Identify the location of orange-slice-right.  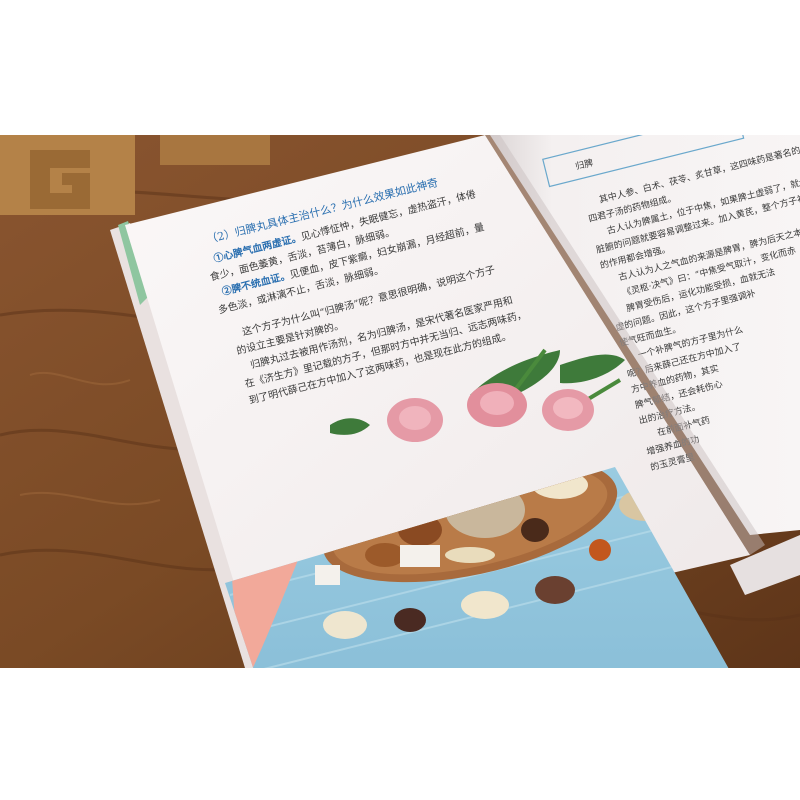
(600, 550).